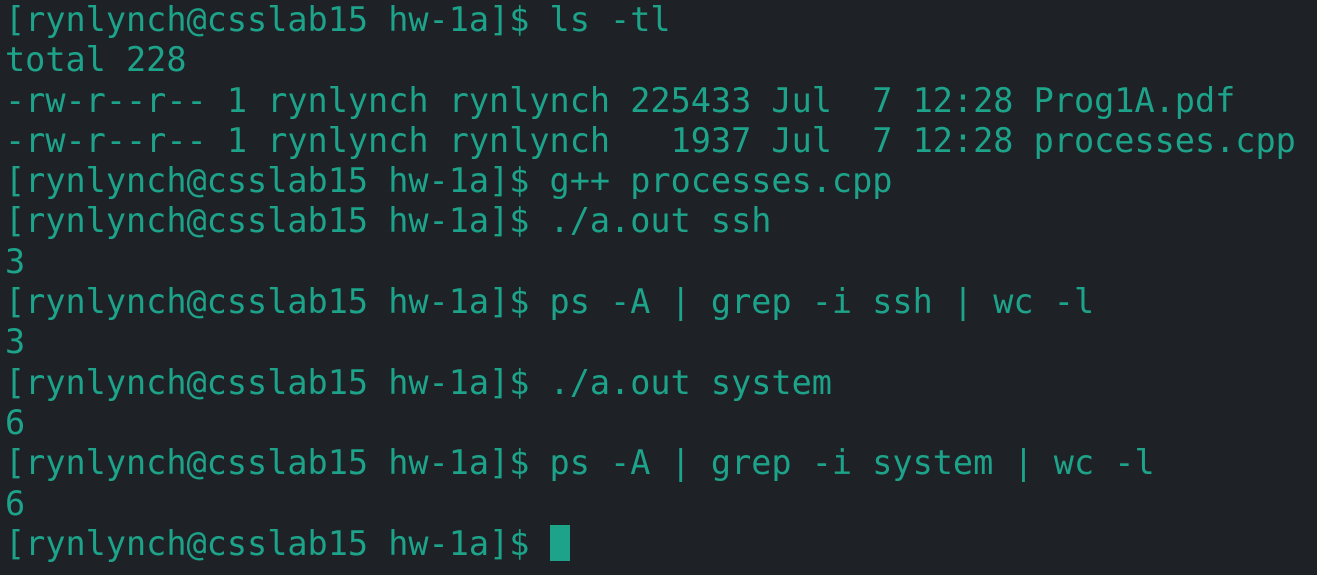 This screenshot has height=575, width=1317. Describe the element at coordinates (96, 60) in the screenshot. I see `terminal-line: total 228` at that location.